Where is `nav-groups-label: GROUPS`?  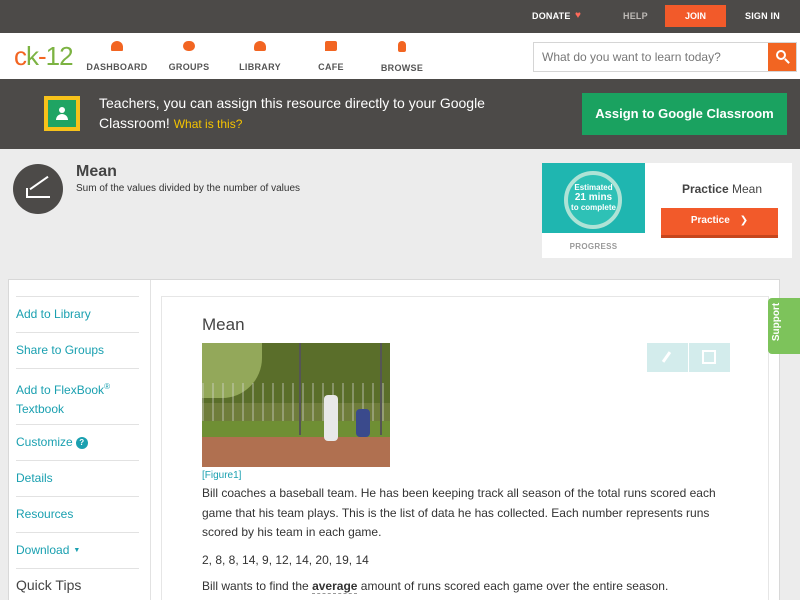
nav-groups-label: GROUPS is located at coordinates (189, 67).